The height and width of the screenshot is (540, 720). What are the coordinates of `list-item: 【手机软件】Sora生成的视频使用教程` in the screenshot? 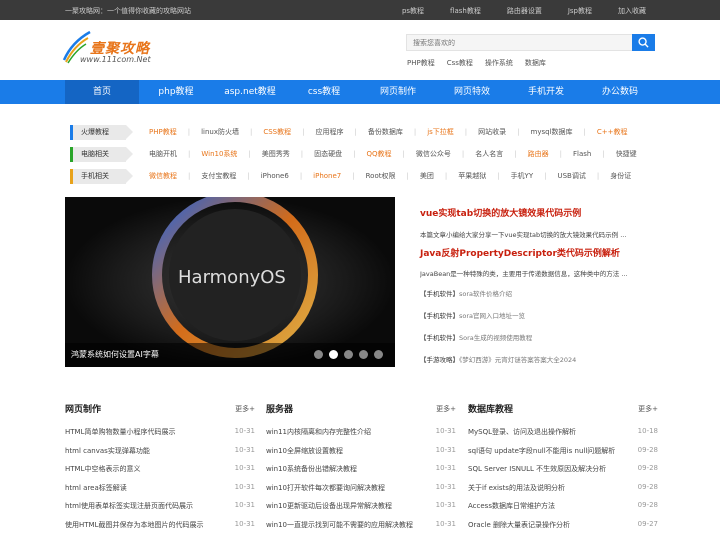 It's located at (498, 343).